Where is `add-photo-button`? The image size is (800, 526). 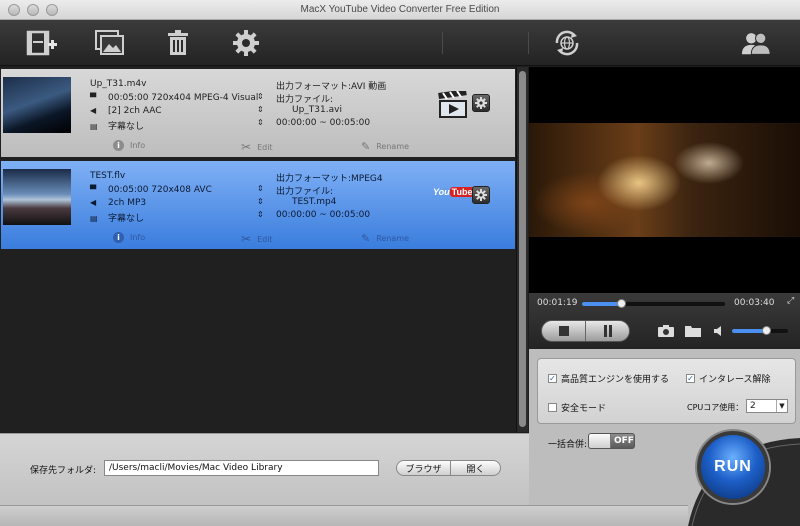 add-photo-button is located at coordinates (110, 43).